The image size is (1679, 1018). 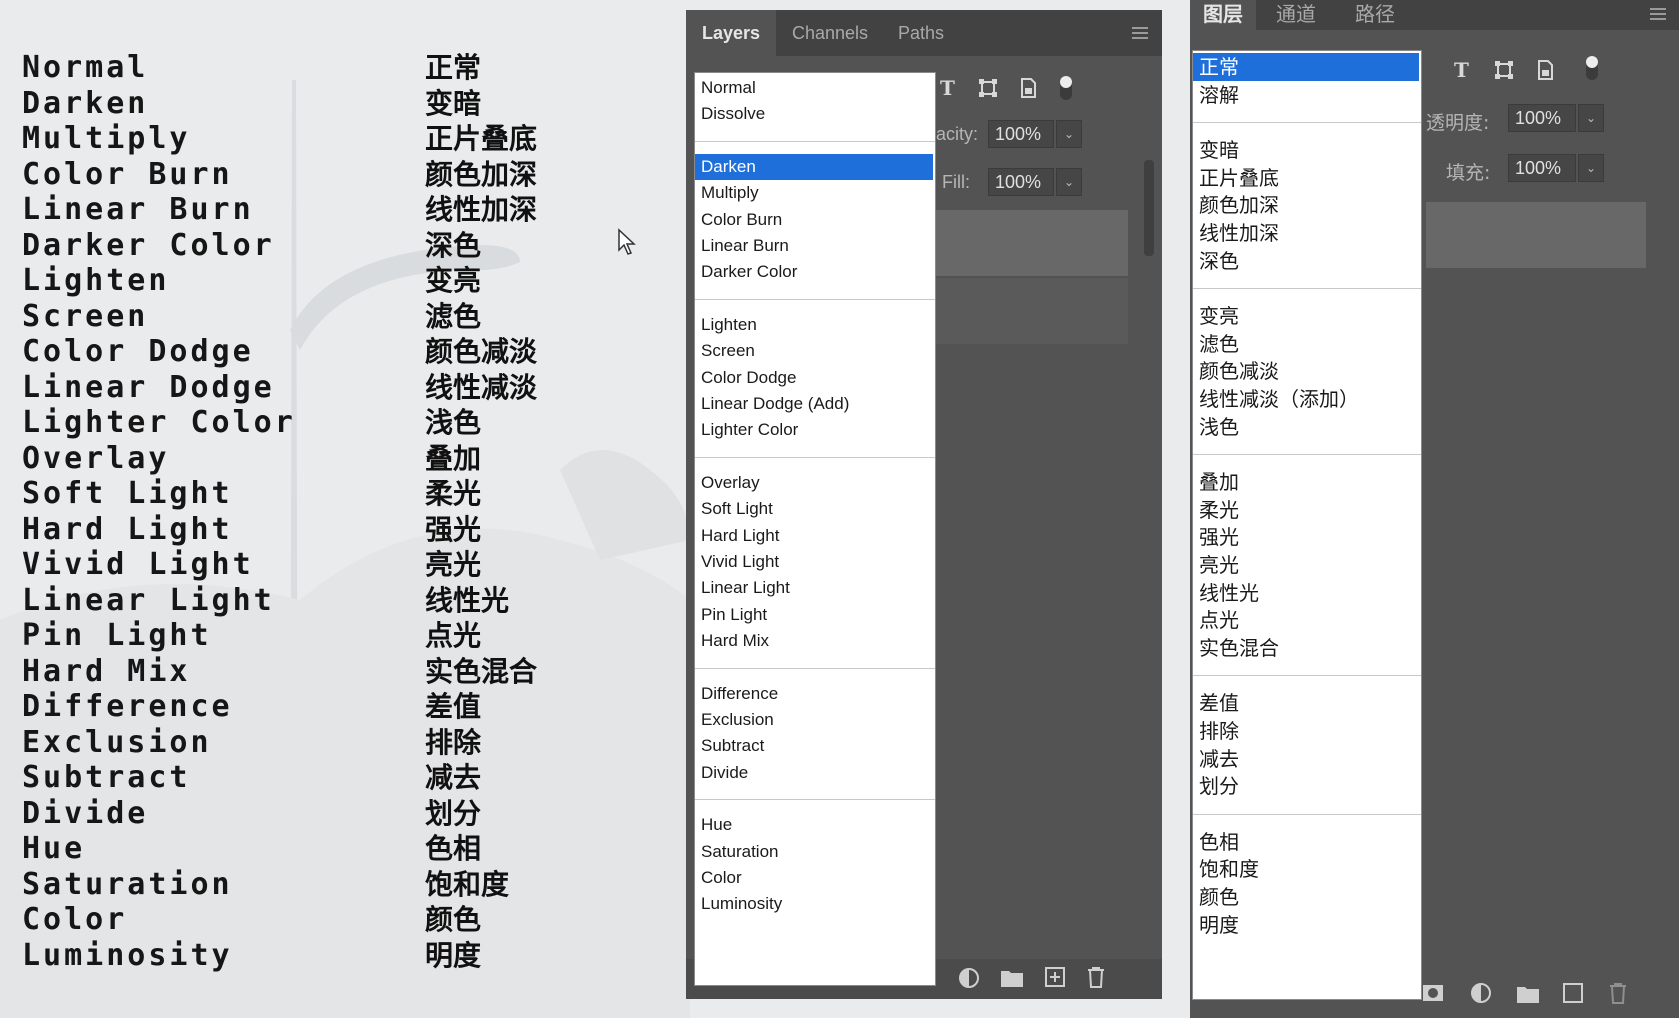 What do you see at coordinates (814, 588) in the screenshot?
I see `blend-mode-menu-item: Linear Light` at bounding box center [814, 588].